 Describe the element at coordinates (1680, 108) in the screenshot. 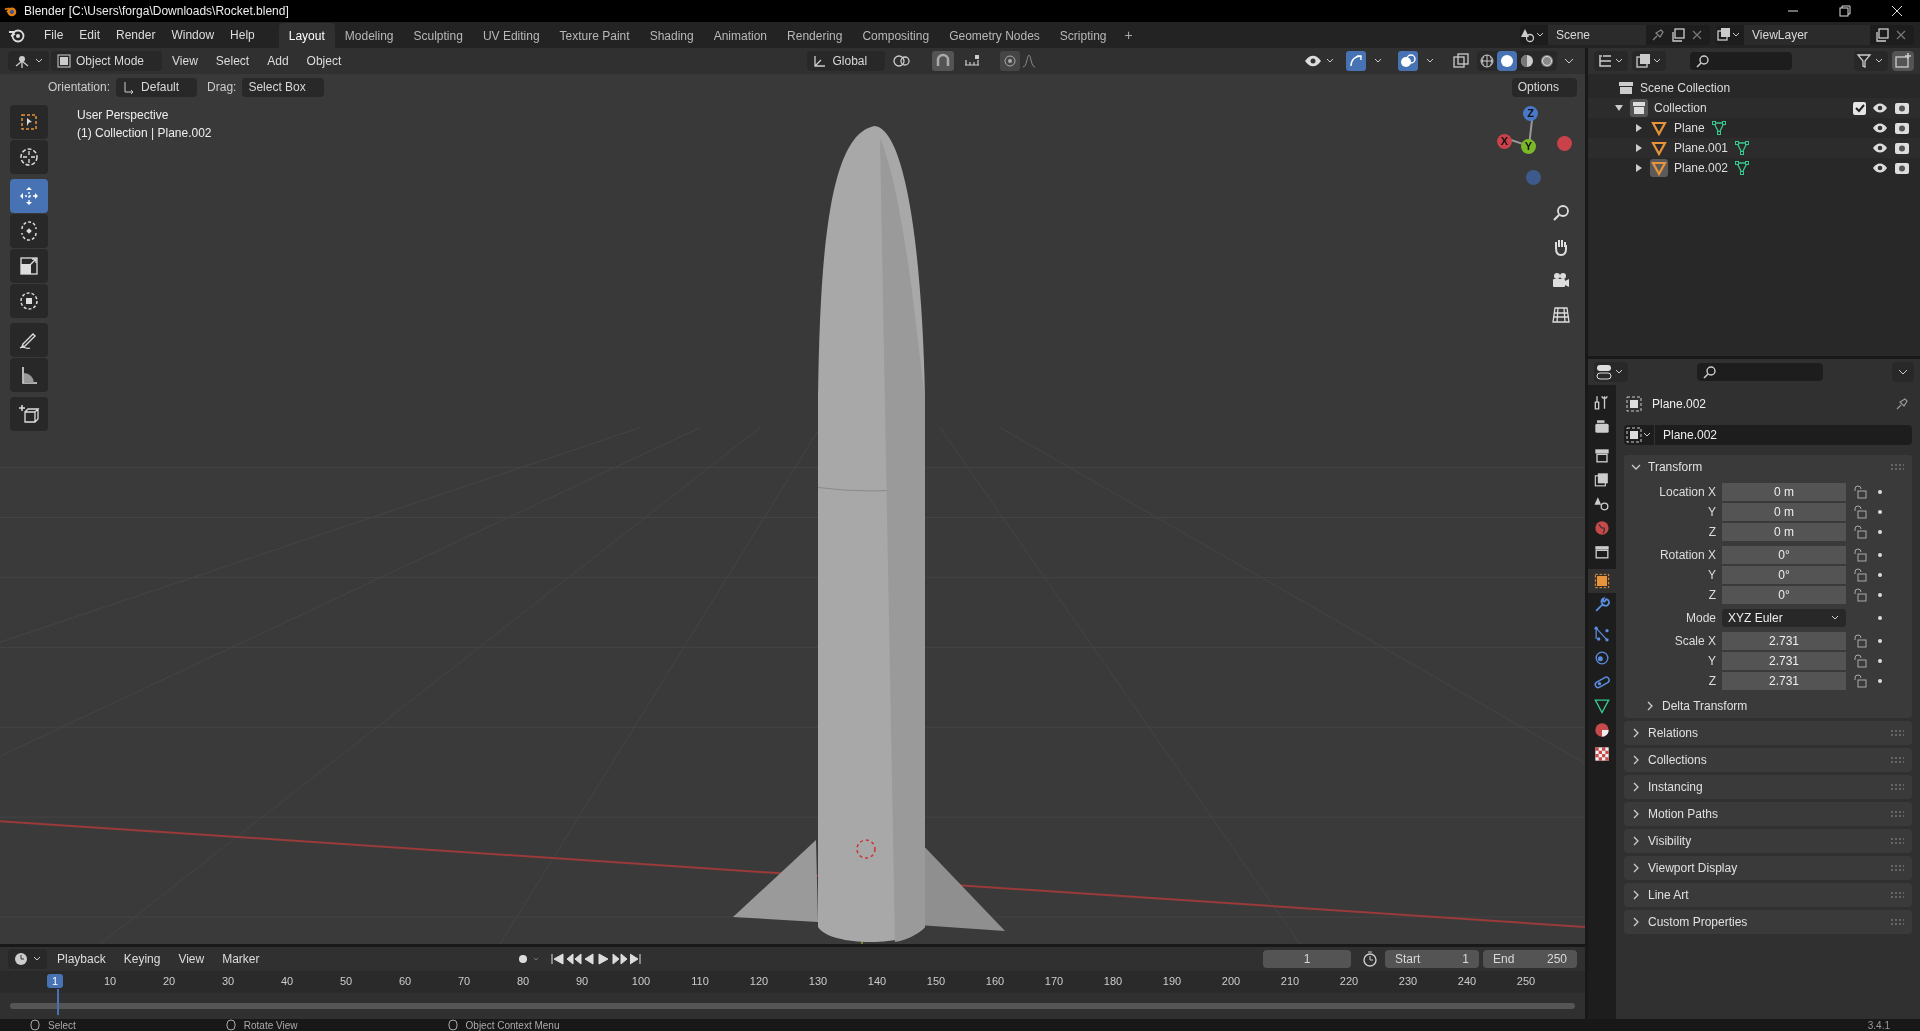

I see `outliner-item: Collection` at that location.